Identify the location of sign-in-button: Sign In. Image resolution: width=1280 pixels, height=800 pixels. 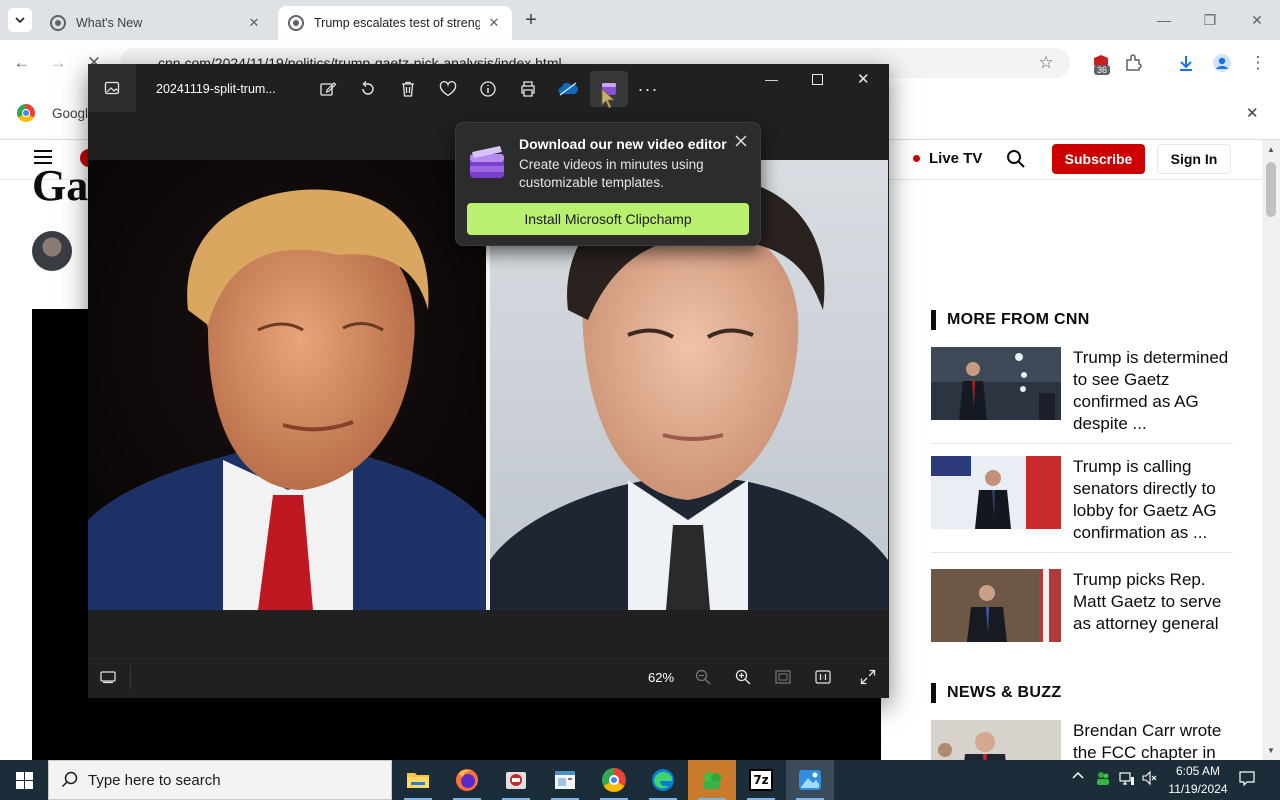
(1194, 159).